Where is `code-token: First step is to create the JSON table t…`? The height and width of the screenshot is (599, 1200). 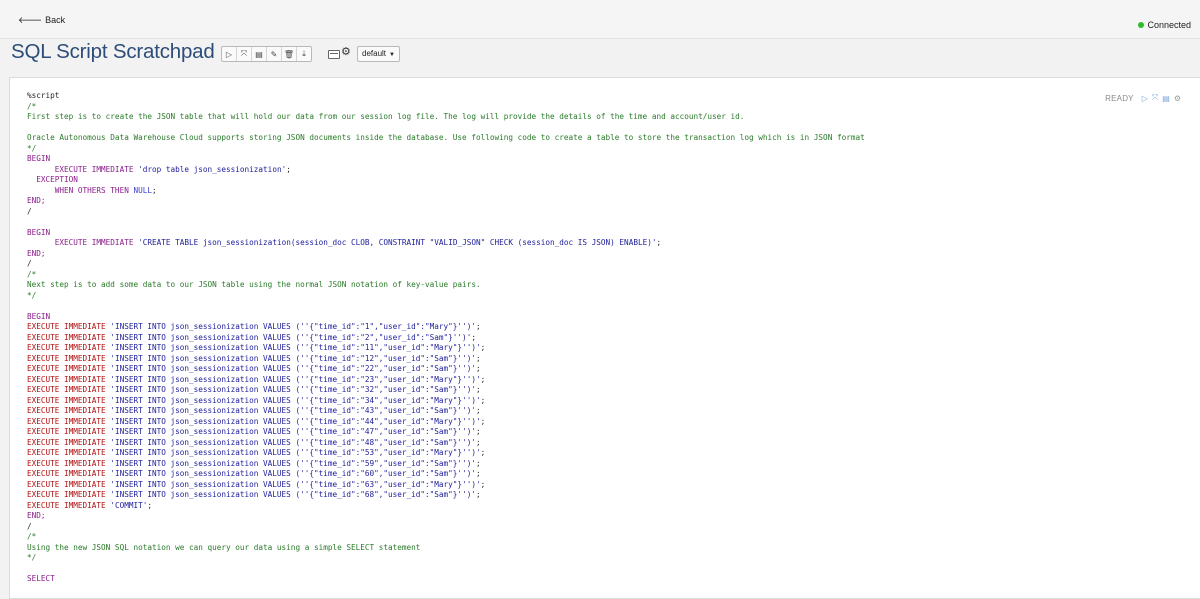
code-token: First step is to create the JSON table t… is located at coordinates (386, 116).